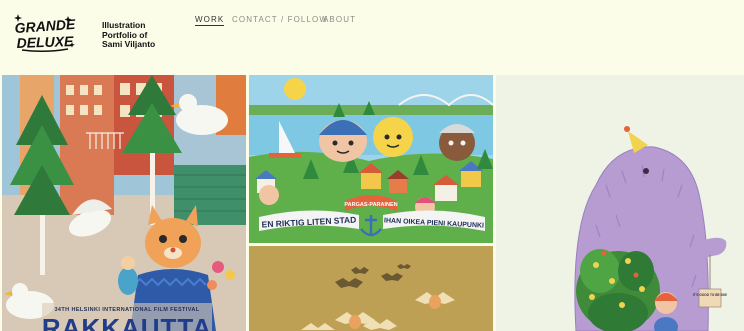  I want to click on banner-top-text: PARGAS-PARAINEN, so click(370, 205).